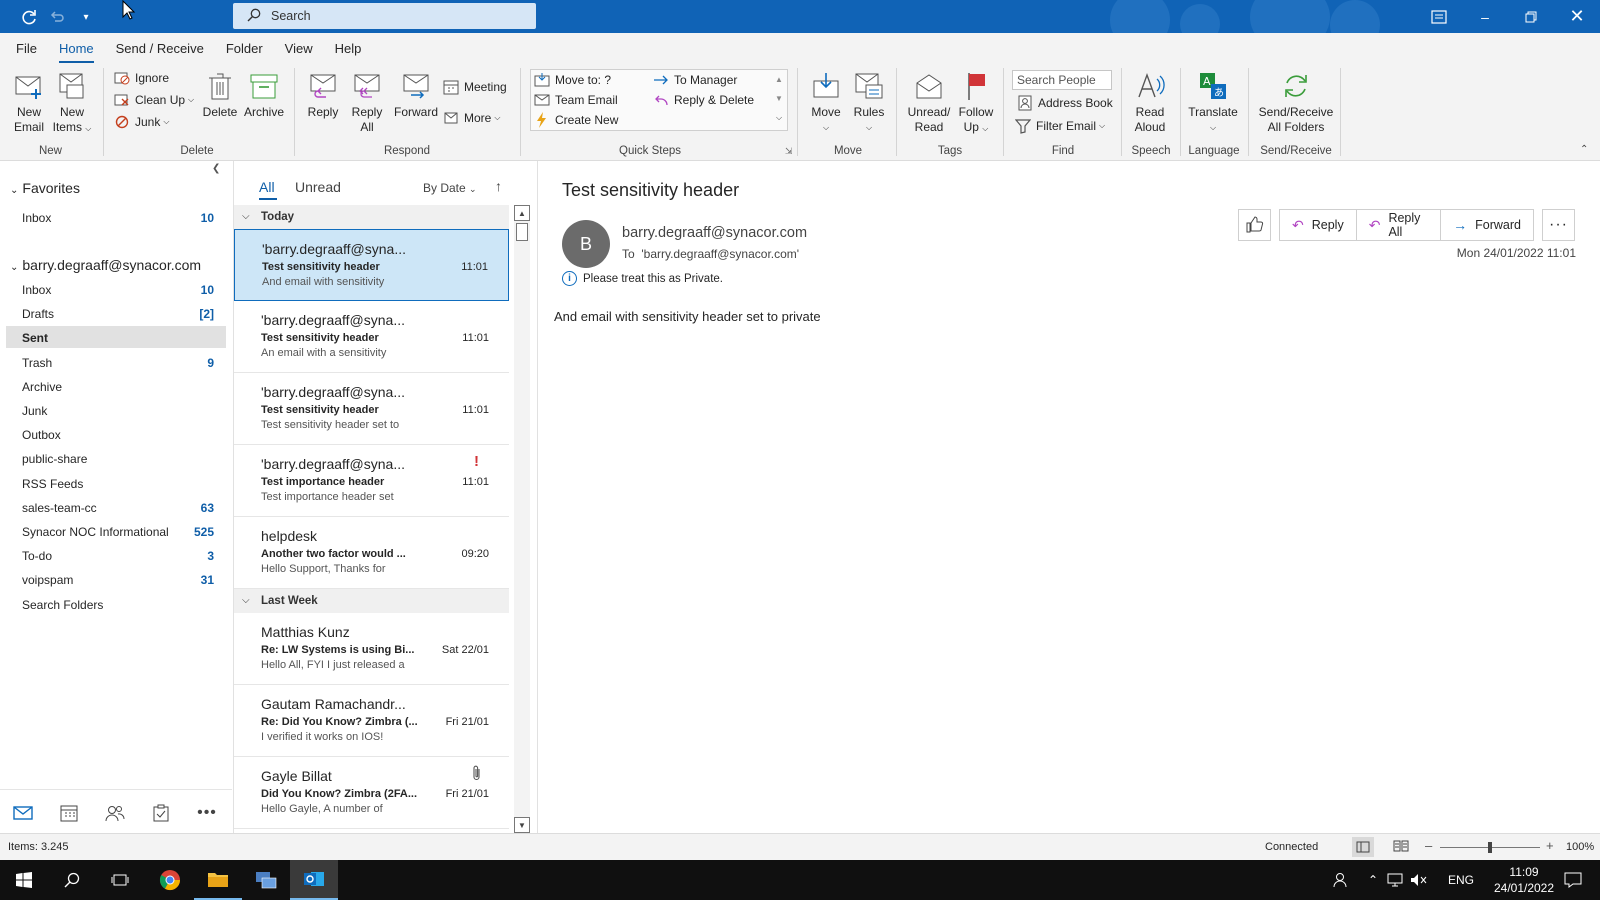  What do you see at coordinates (416, 95) in the screenshot?
I see `forward-button: Forward` at bounding box center [416, 95].